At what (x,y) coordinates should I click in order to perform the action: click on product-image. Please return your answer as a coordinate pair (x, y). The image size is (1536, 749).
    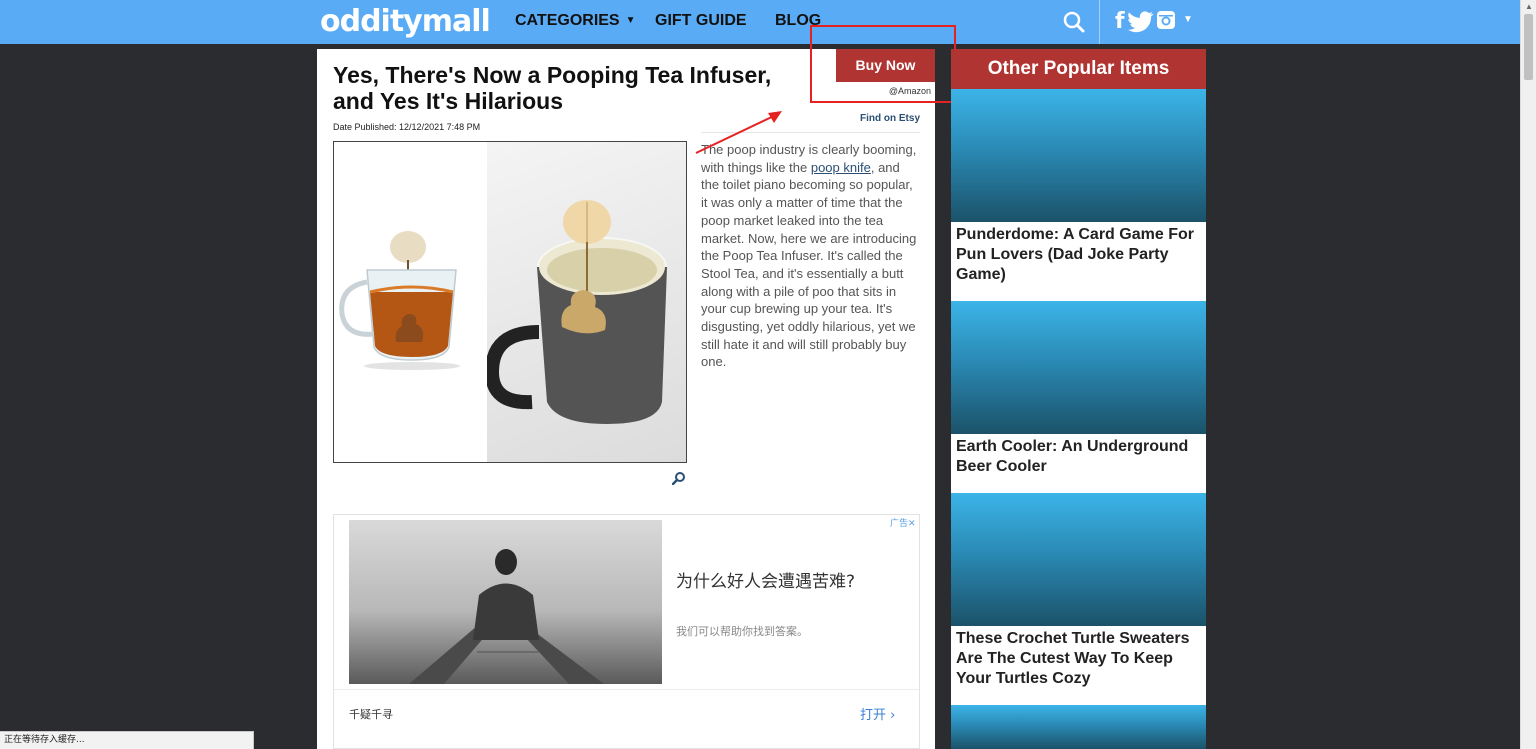
    Looking at the image, I should click on (510, 302).